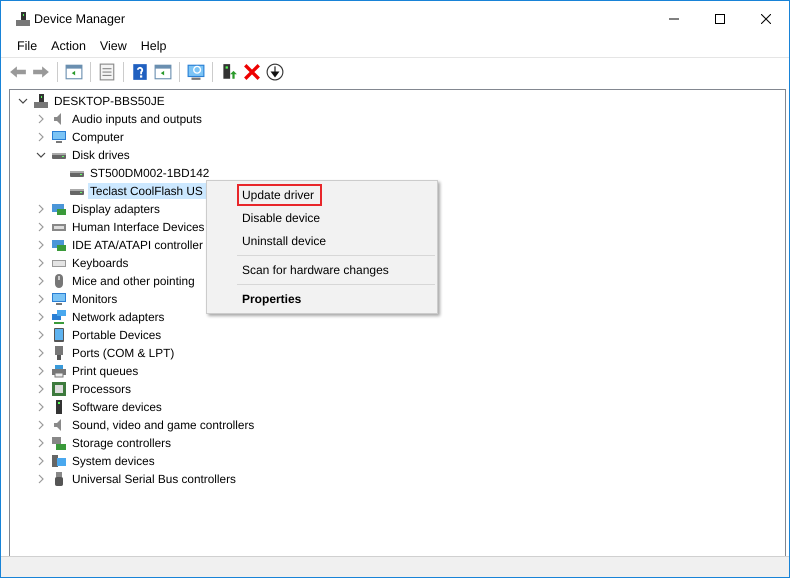  Describe the element at coordinates (68, 46) in the screenshot. I see `menu-item: Action` at that location.